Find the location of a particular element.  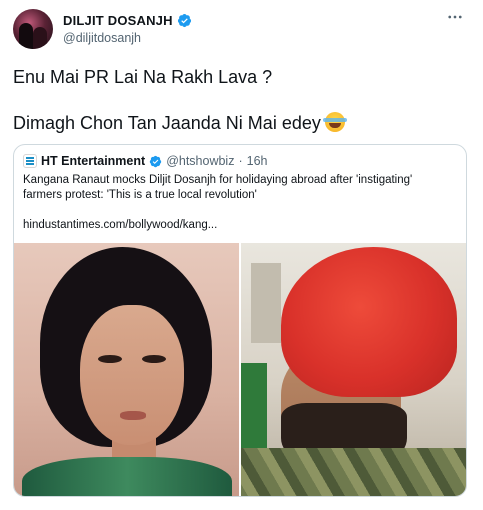

ht-logo-icon is located at coordinates (30, 161).